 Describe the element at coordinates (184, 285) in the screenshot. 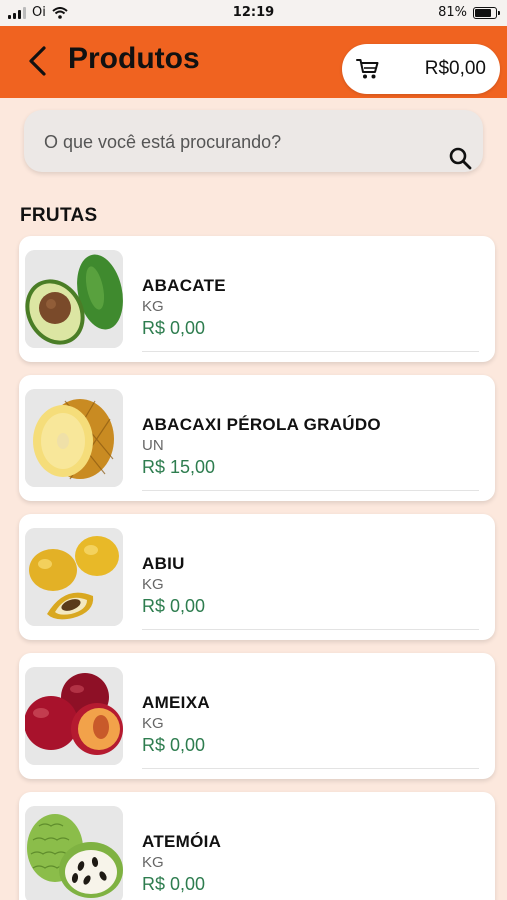

I see `product-name: ABACATE` at that location.